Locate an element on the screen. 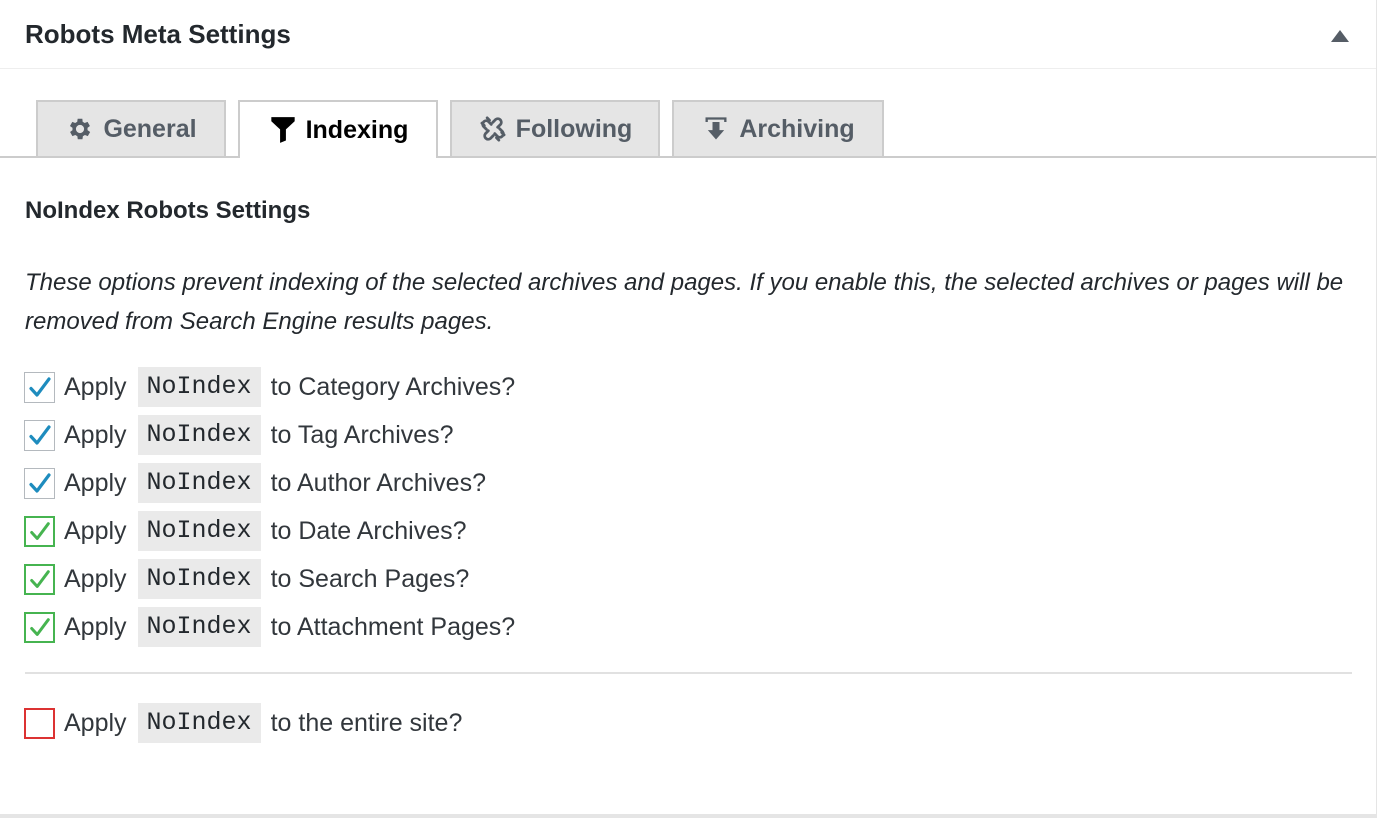 This screenshot has height=818, width=1378. tab-indexing-label: Indexing is located at coordinates (357, 129).